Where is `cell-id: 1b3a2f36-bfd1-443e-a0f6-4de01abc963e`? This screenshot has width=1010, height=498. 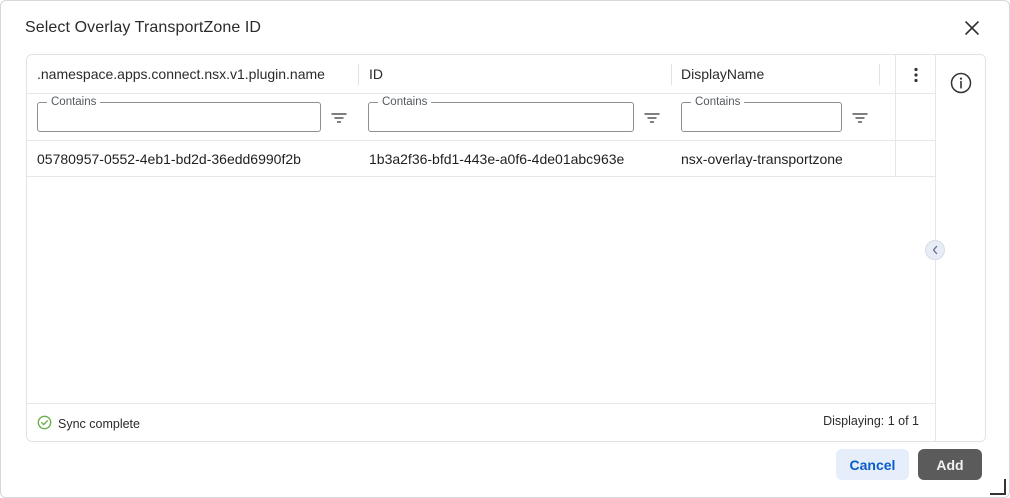
cell-id: 1b3a2f36-bfd1-443e-a0f6-4de01abc963e is located at coordinates (497, 159).